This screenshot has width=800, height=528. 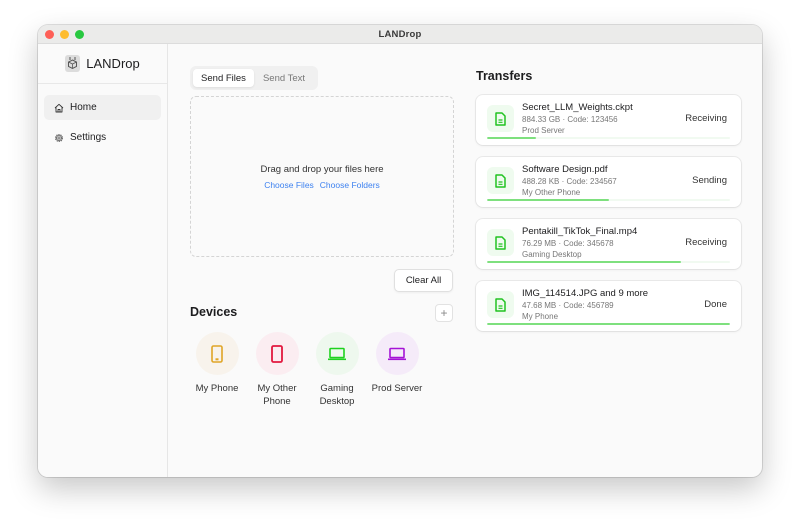 What do you see at coordinates (79, 34) in the screenshot?
I see `maximize-window-button` at bounding box center [79, 34].